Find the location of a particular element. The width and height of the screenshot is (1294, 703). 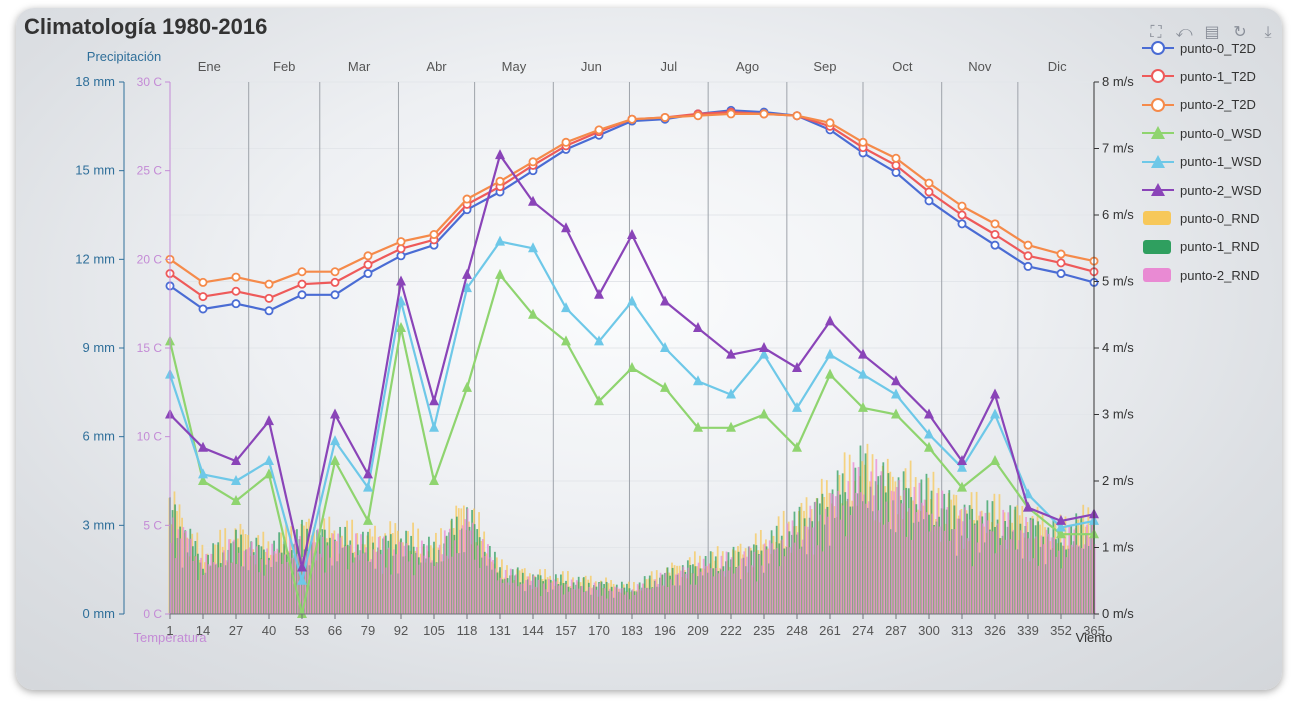

legend-item-punto-0_T2D: punto-0_T2D is located at coordinates (1198, 48).